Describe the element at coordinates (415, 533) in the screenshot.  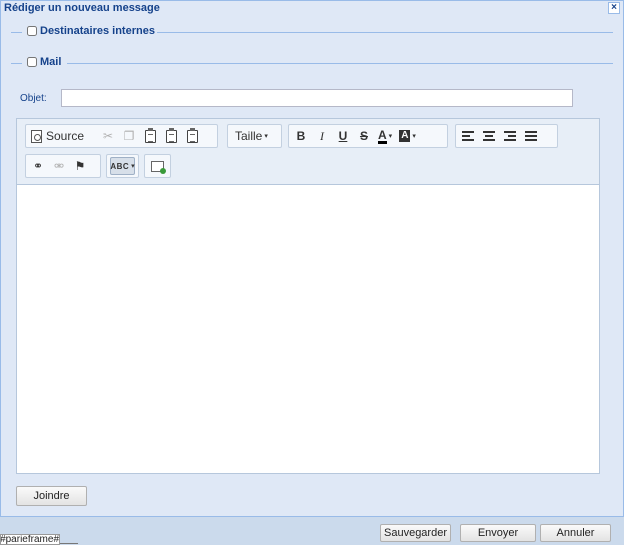
I see `save-button: Sauvegarder` at that location.